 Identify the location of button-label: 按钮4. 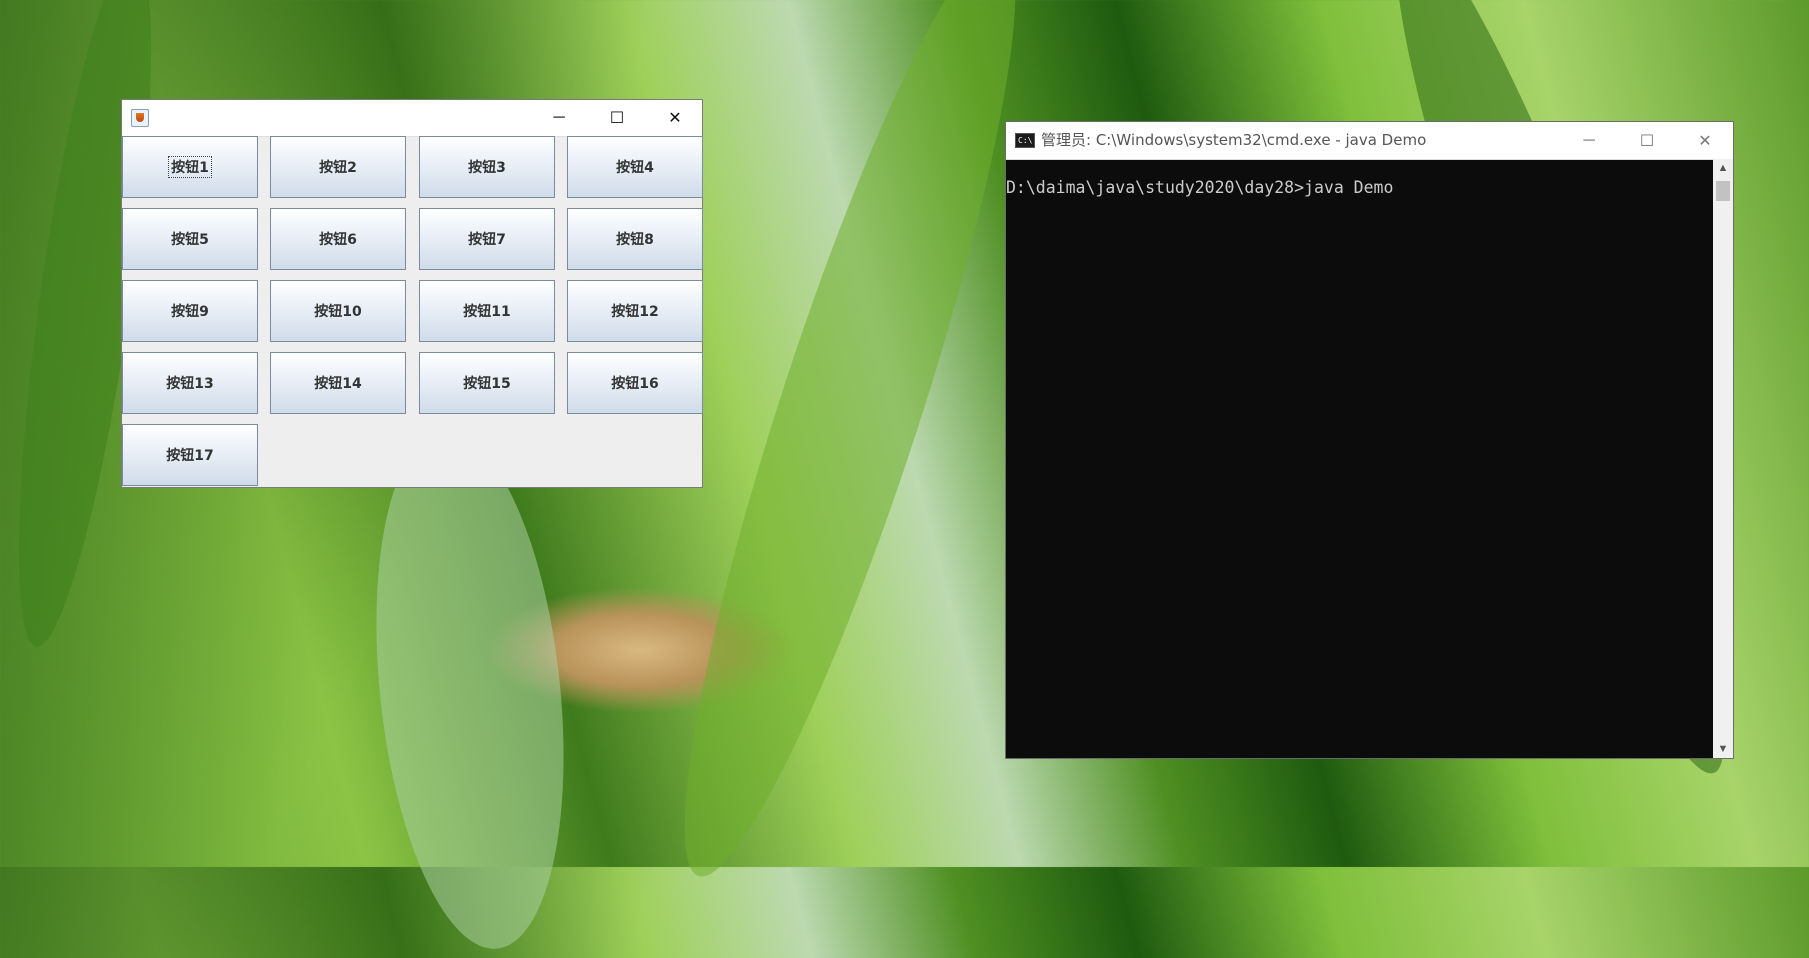
(635, 168).